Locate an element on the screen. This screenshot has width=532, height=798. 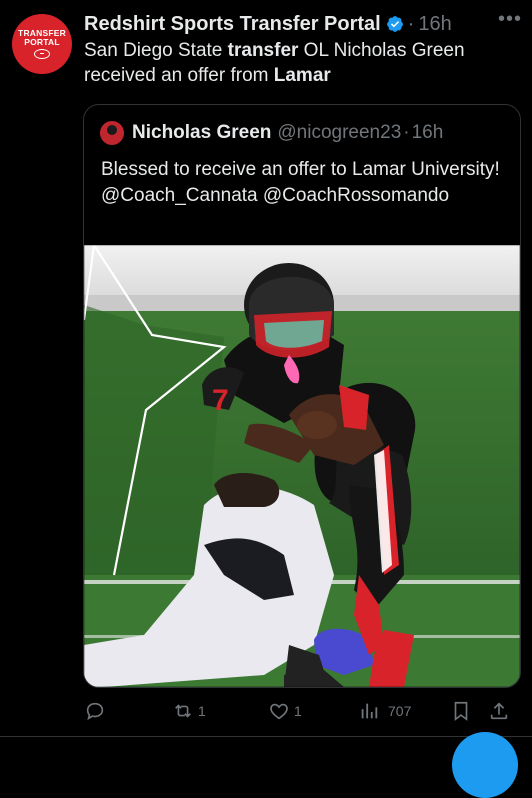
quoted-handle: @nicogreen23 is located at coordinates (339, 133).